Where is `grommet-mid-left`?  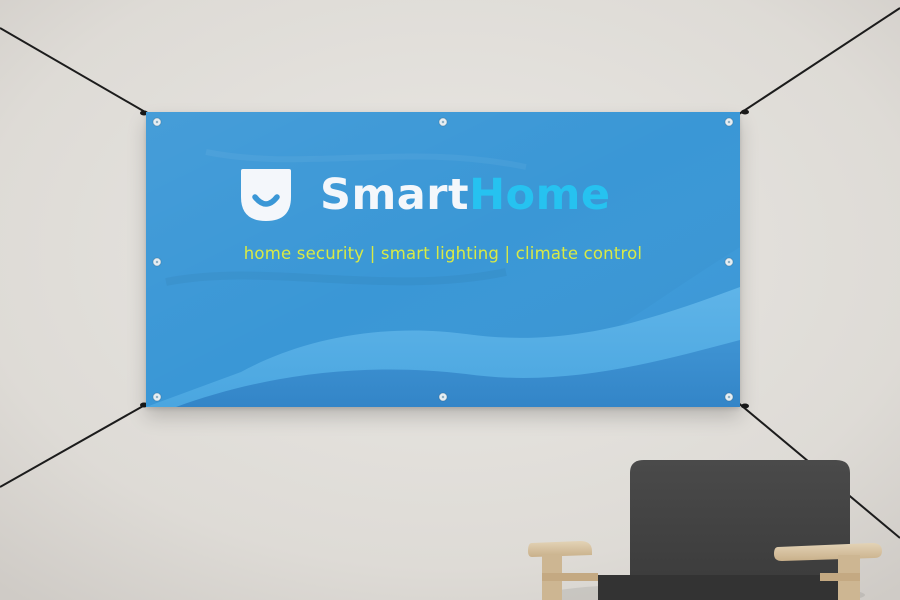
grommet-mid-left is located at coordinates (157, 262).